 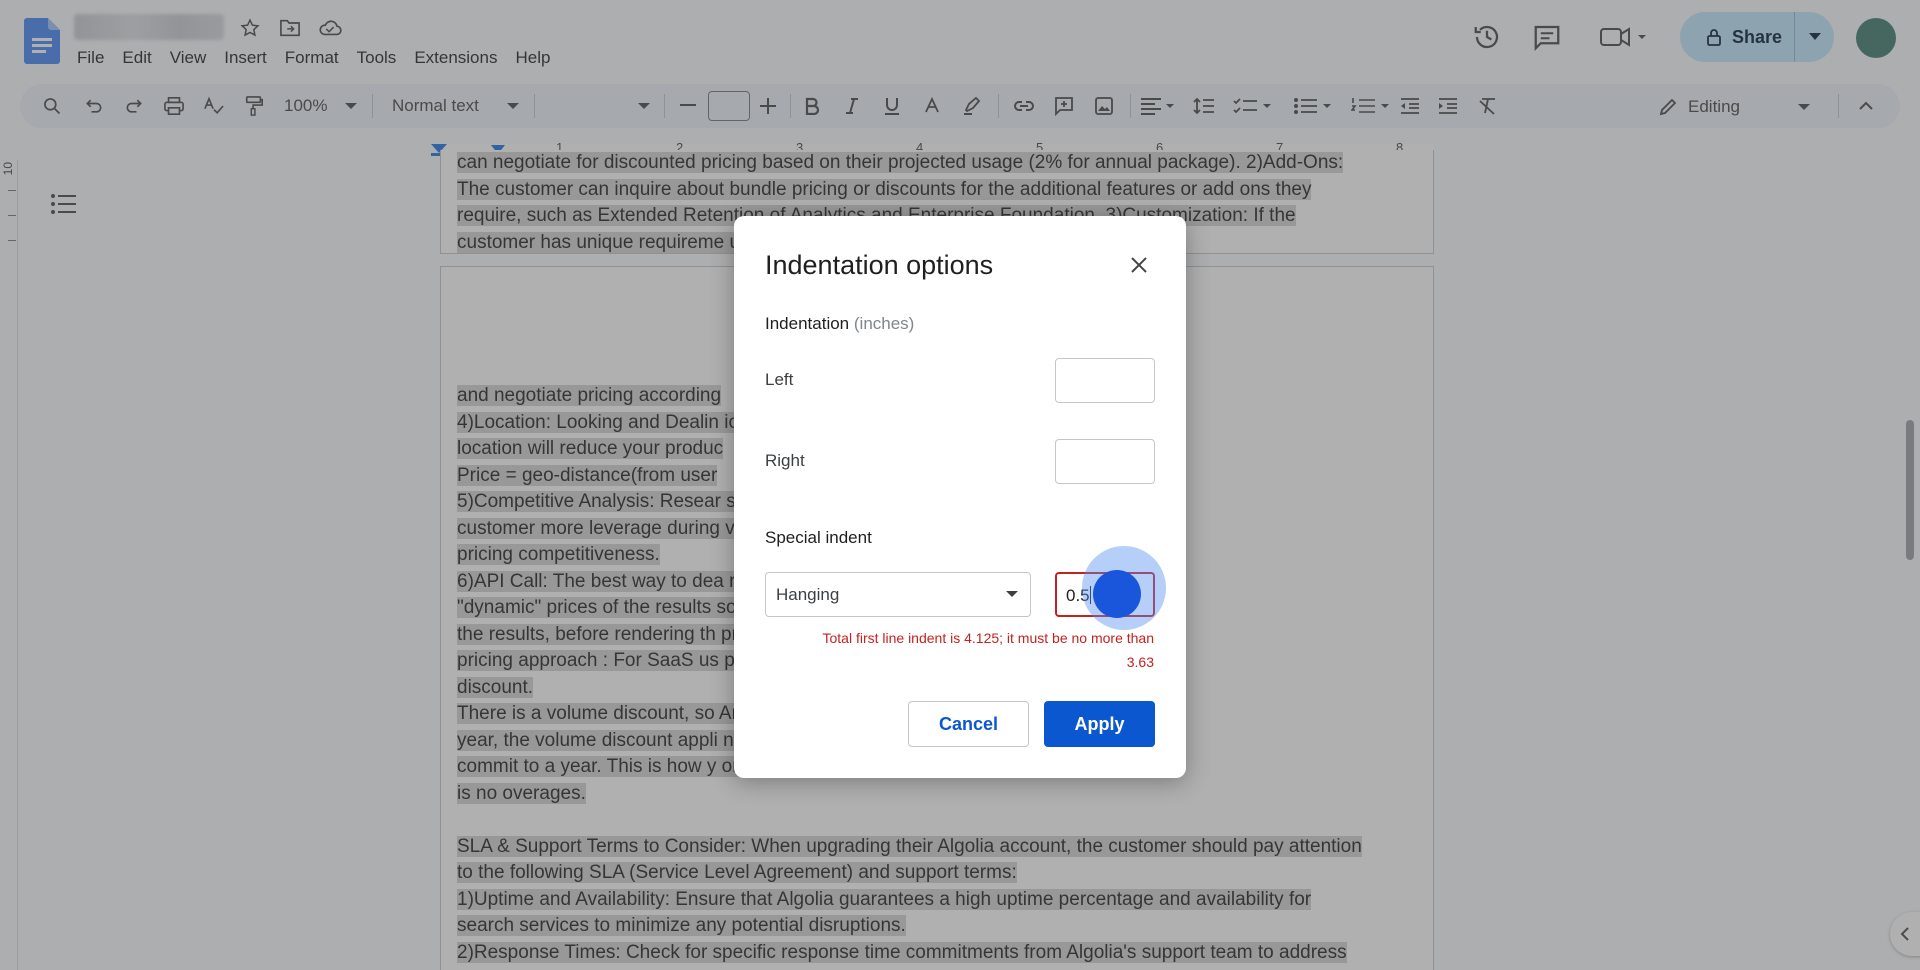 What do you see at coordinates (884, 323) in the screenshot?
I see `indentation-unit: (inches)` at bounding box center [884, 323].